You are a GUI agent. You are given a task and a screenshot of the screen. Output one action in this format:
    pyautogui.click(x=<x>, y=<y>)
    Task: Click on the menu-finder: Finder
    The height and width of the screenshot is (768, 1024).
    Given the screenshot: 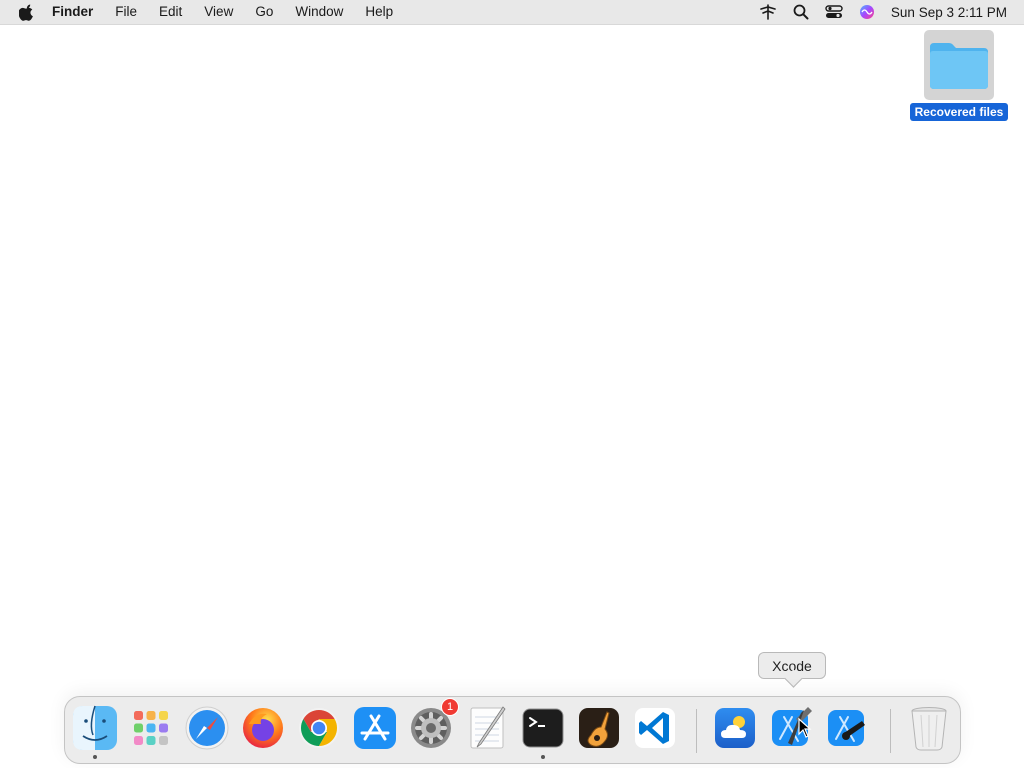 What is the action you would take?
    pyautogui.click(x=72, y=12)
    